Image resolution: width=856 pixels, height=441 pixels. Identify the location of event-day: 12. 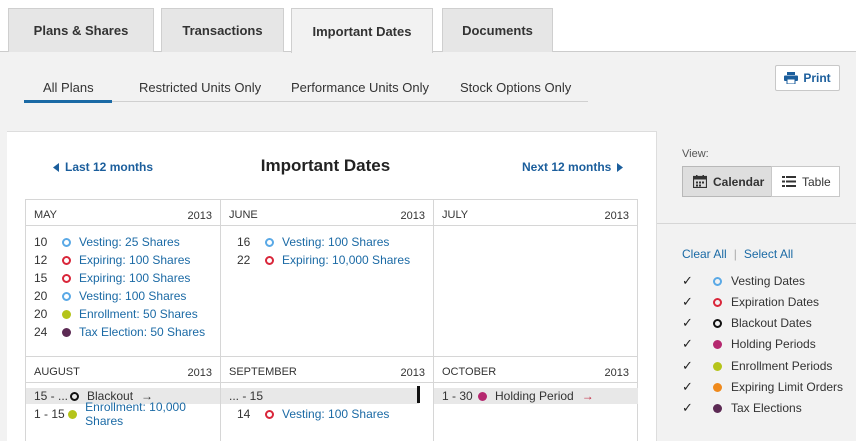
(41, 260).